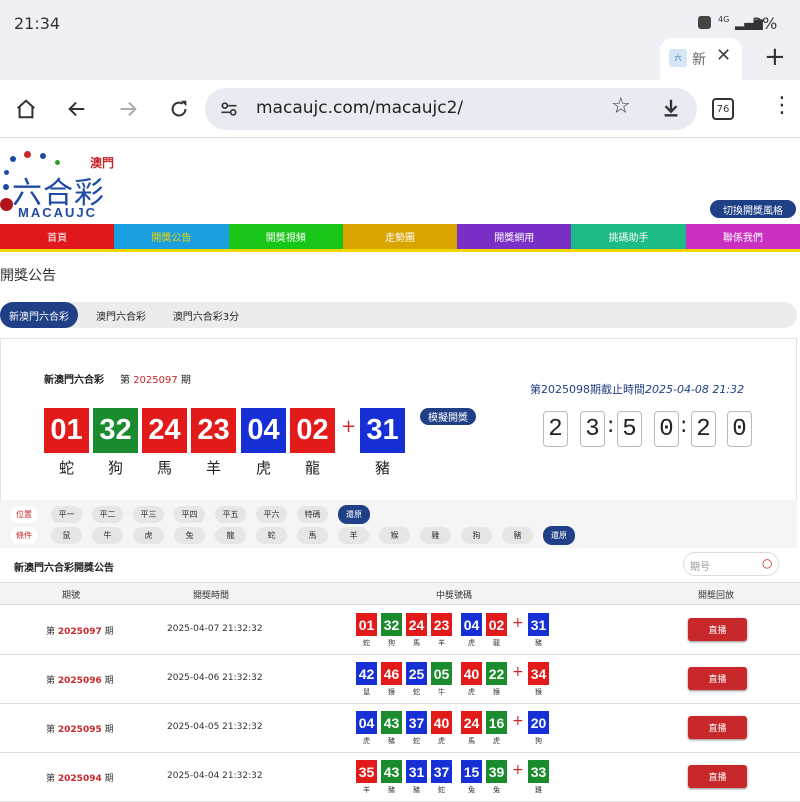 The height and width of the screenshot is (802, 800). I want to click on condition-chip: 蛇, so click(271, 535).